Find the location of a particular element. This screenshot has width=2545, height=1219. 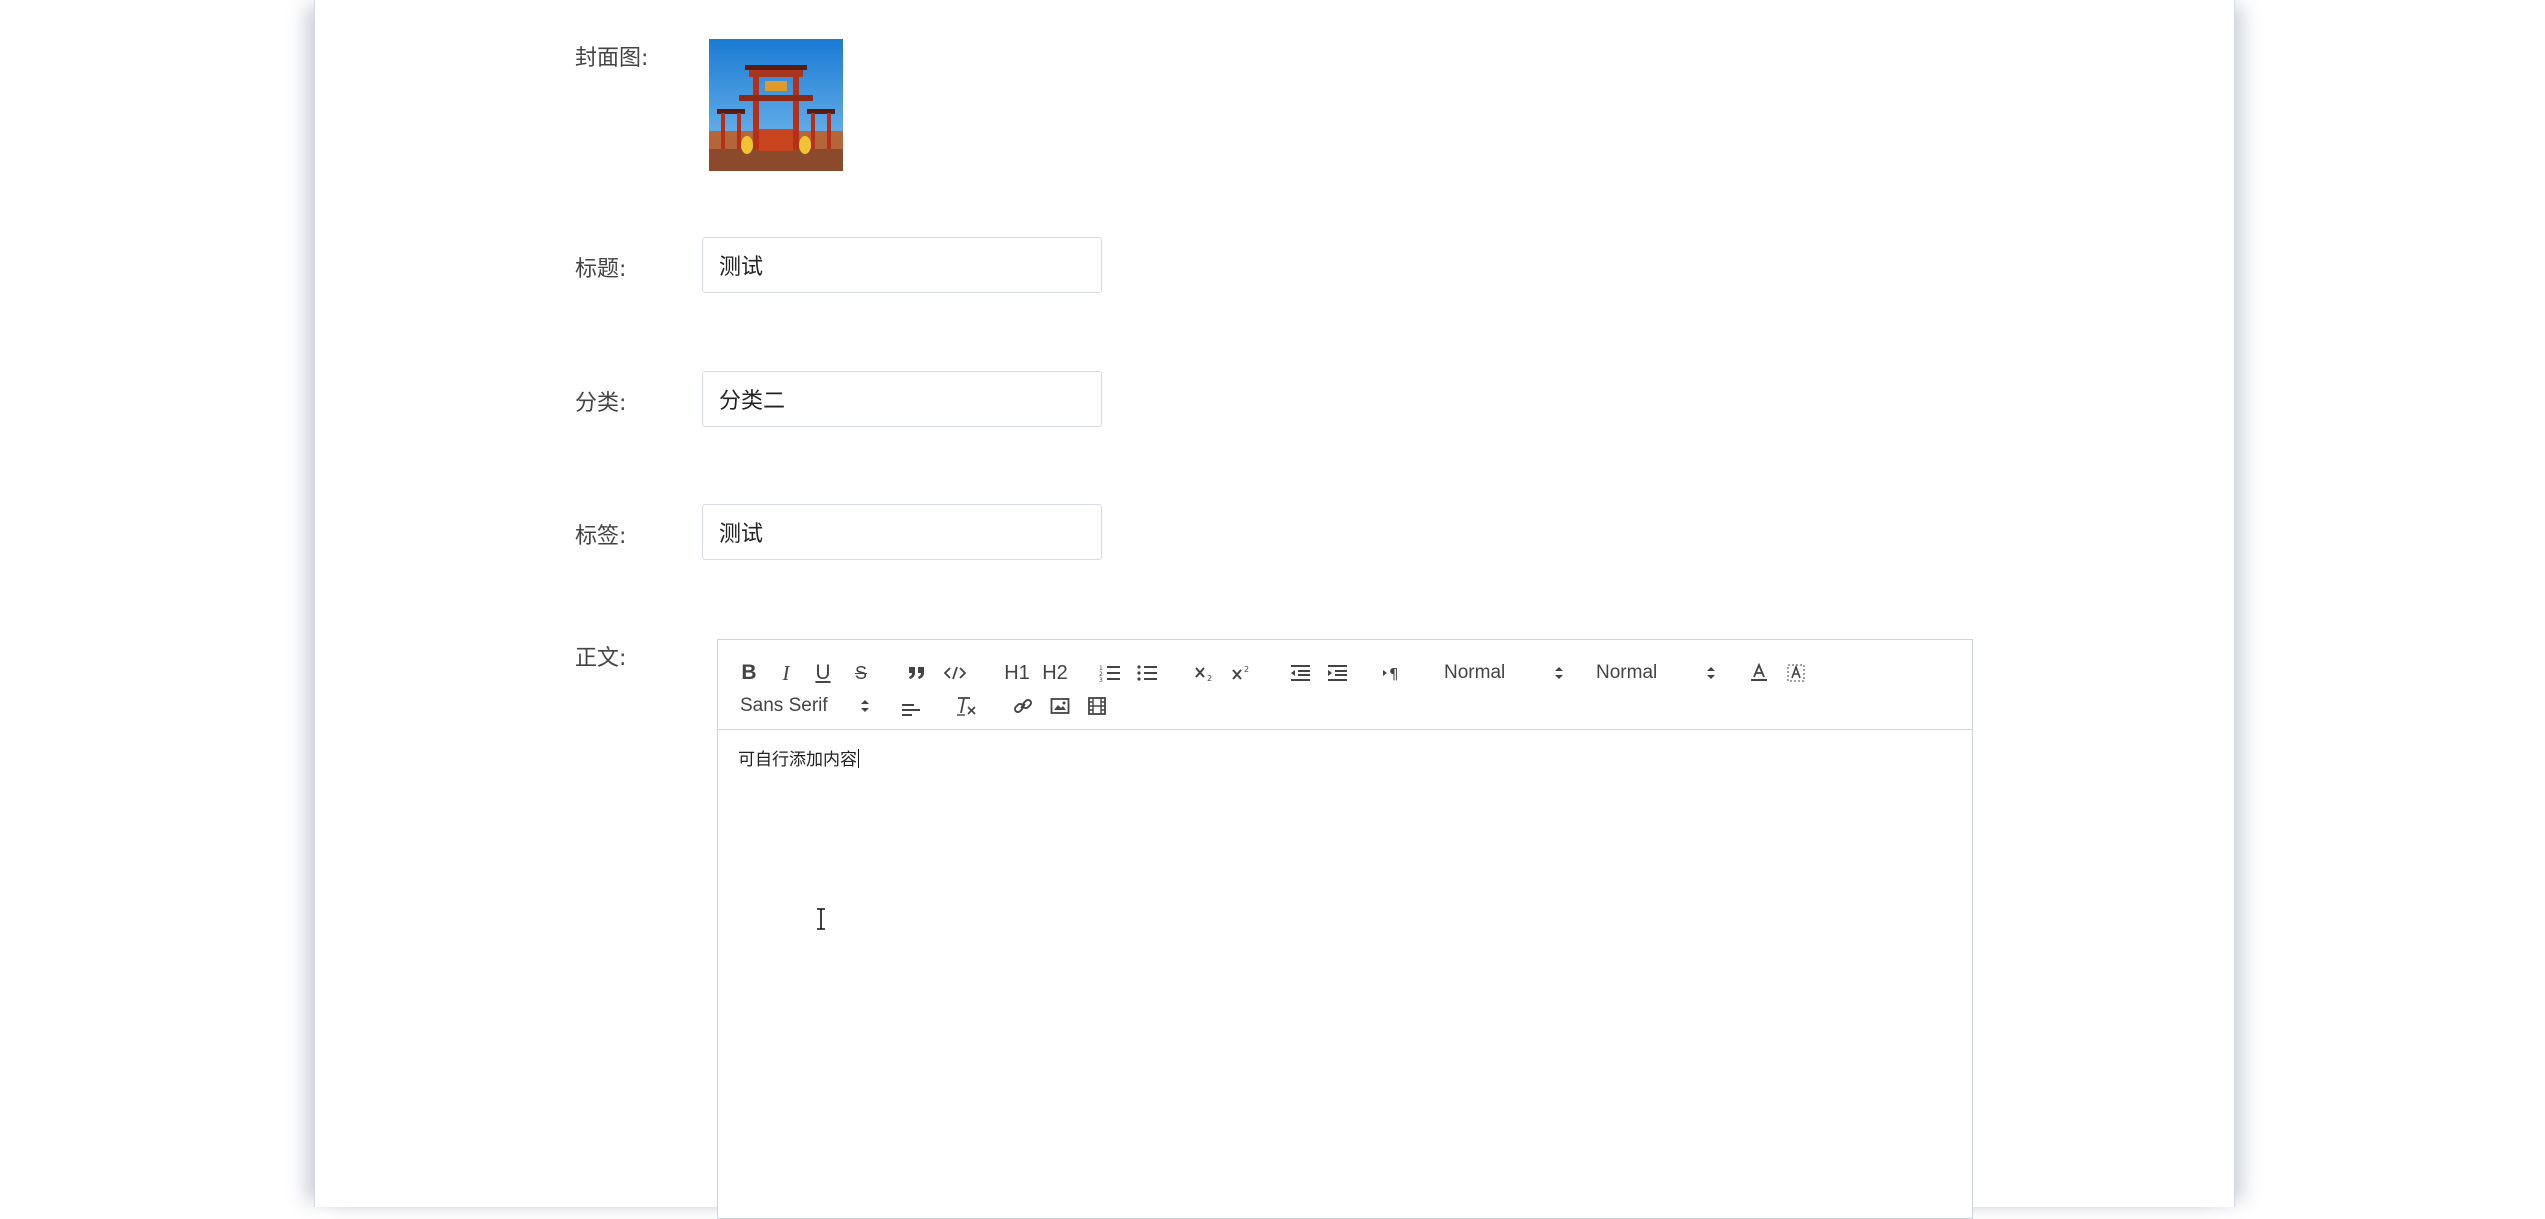

strike-icon: S is located at coordinates (860, 672).